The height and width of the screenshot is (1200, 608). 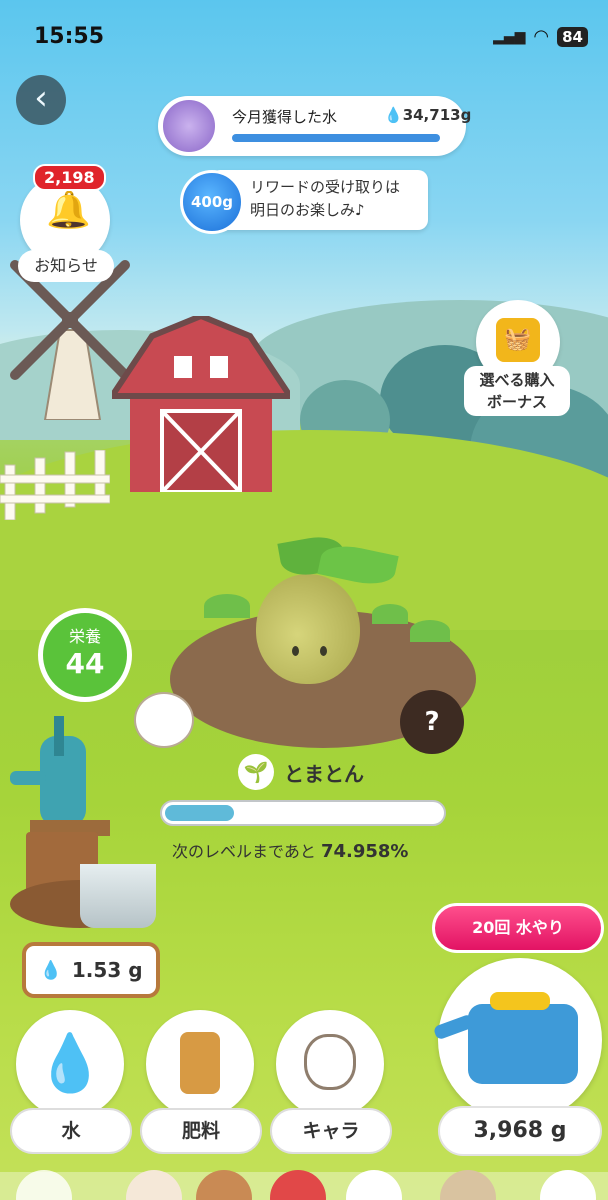 What do you see at coordinates (505, 1038) in the screenshot?
I see `watering-can-icon` at bounding box center [505, 1038].